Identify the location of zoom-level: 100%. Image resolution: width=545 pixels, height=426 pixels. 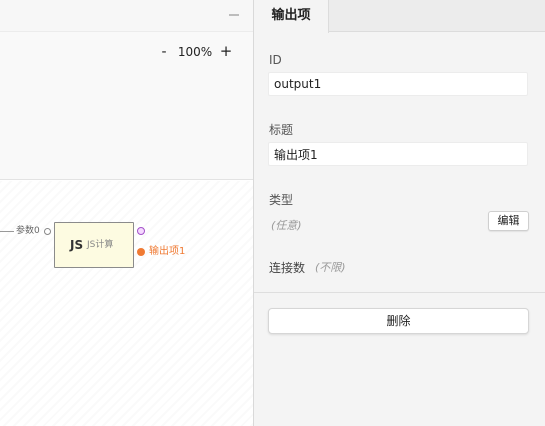
(195, 52).